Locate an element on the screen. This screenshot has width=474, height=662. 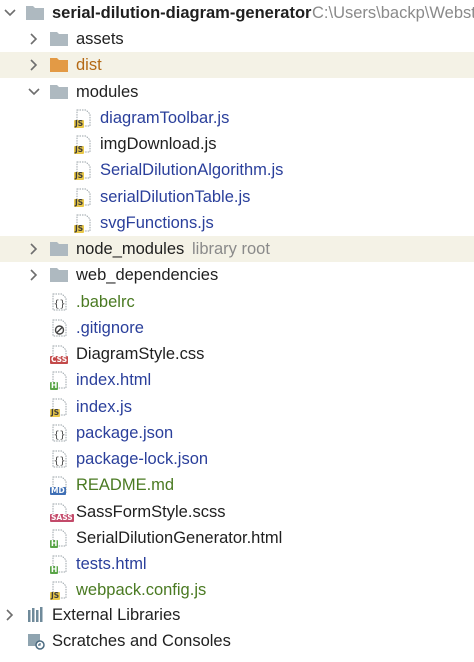
tree-row: modules is located at coordinates (237, 92).